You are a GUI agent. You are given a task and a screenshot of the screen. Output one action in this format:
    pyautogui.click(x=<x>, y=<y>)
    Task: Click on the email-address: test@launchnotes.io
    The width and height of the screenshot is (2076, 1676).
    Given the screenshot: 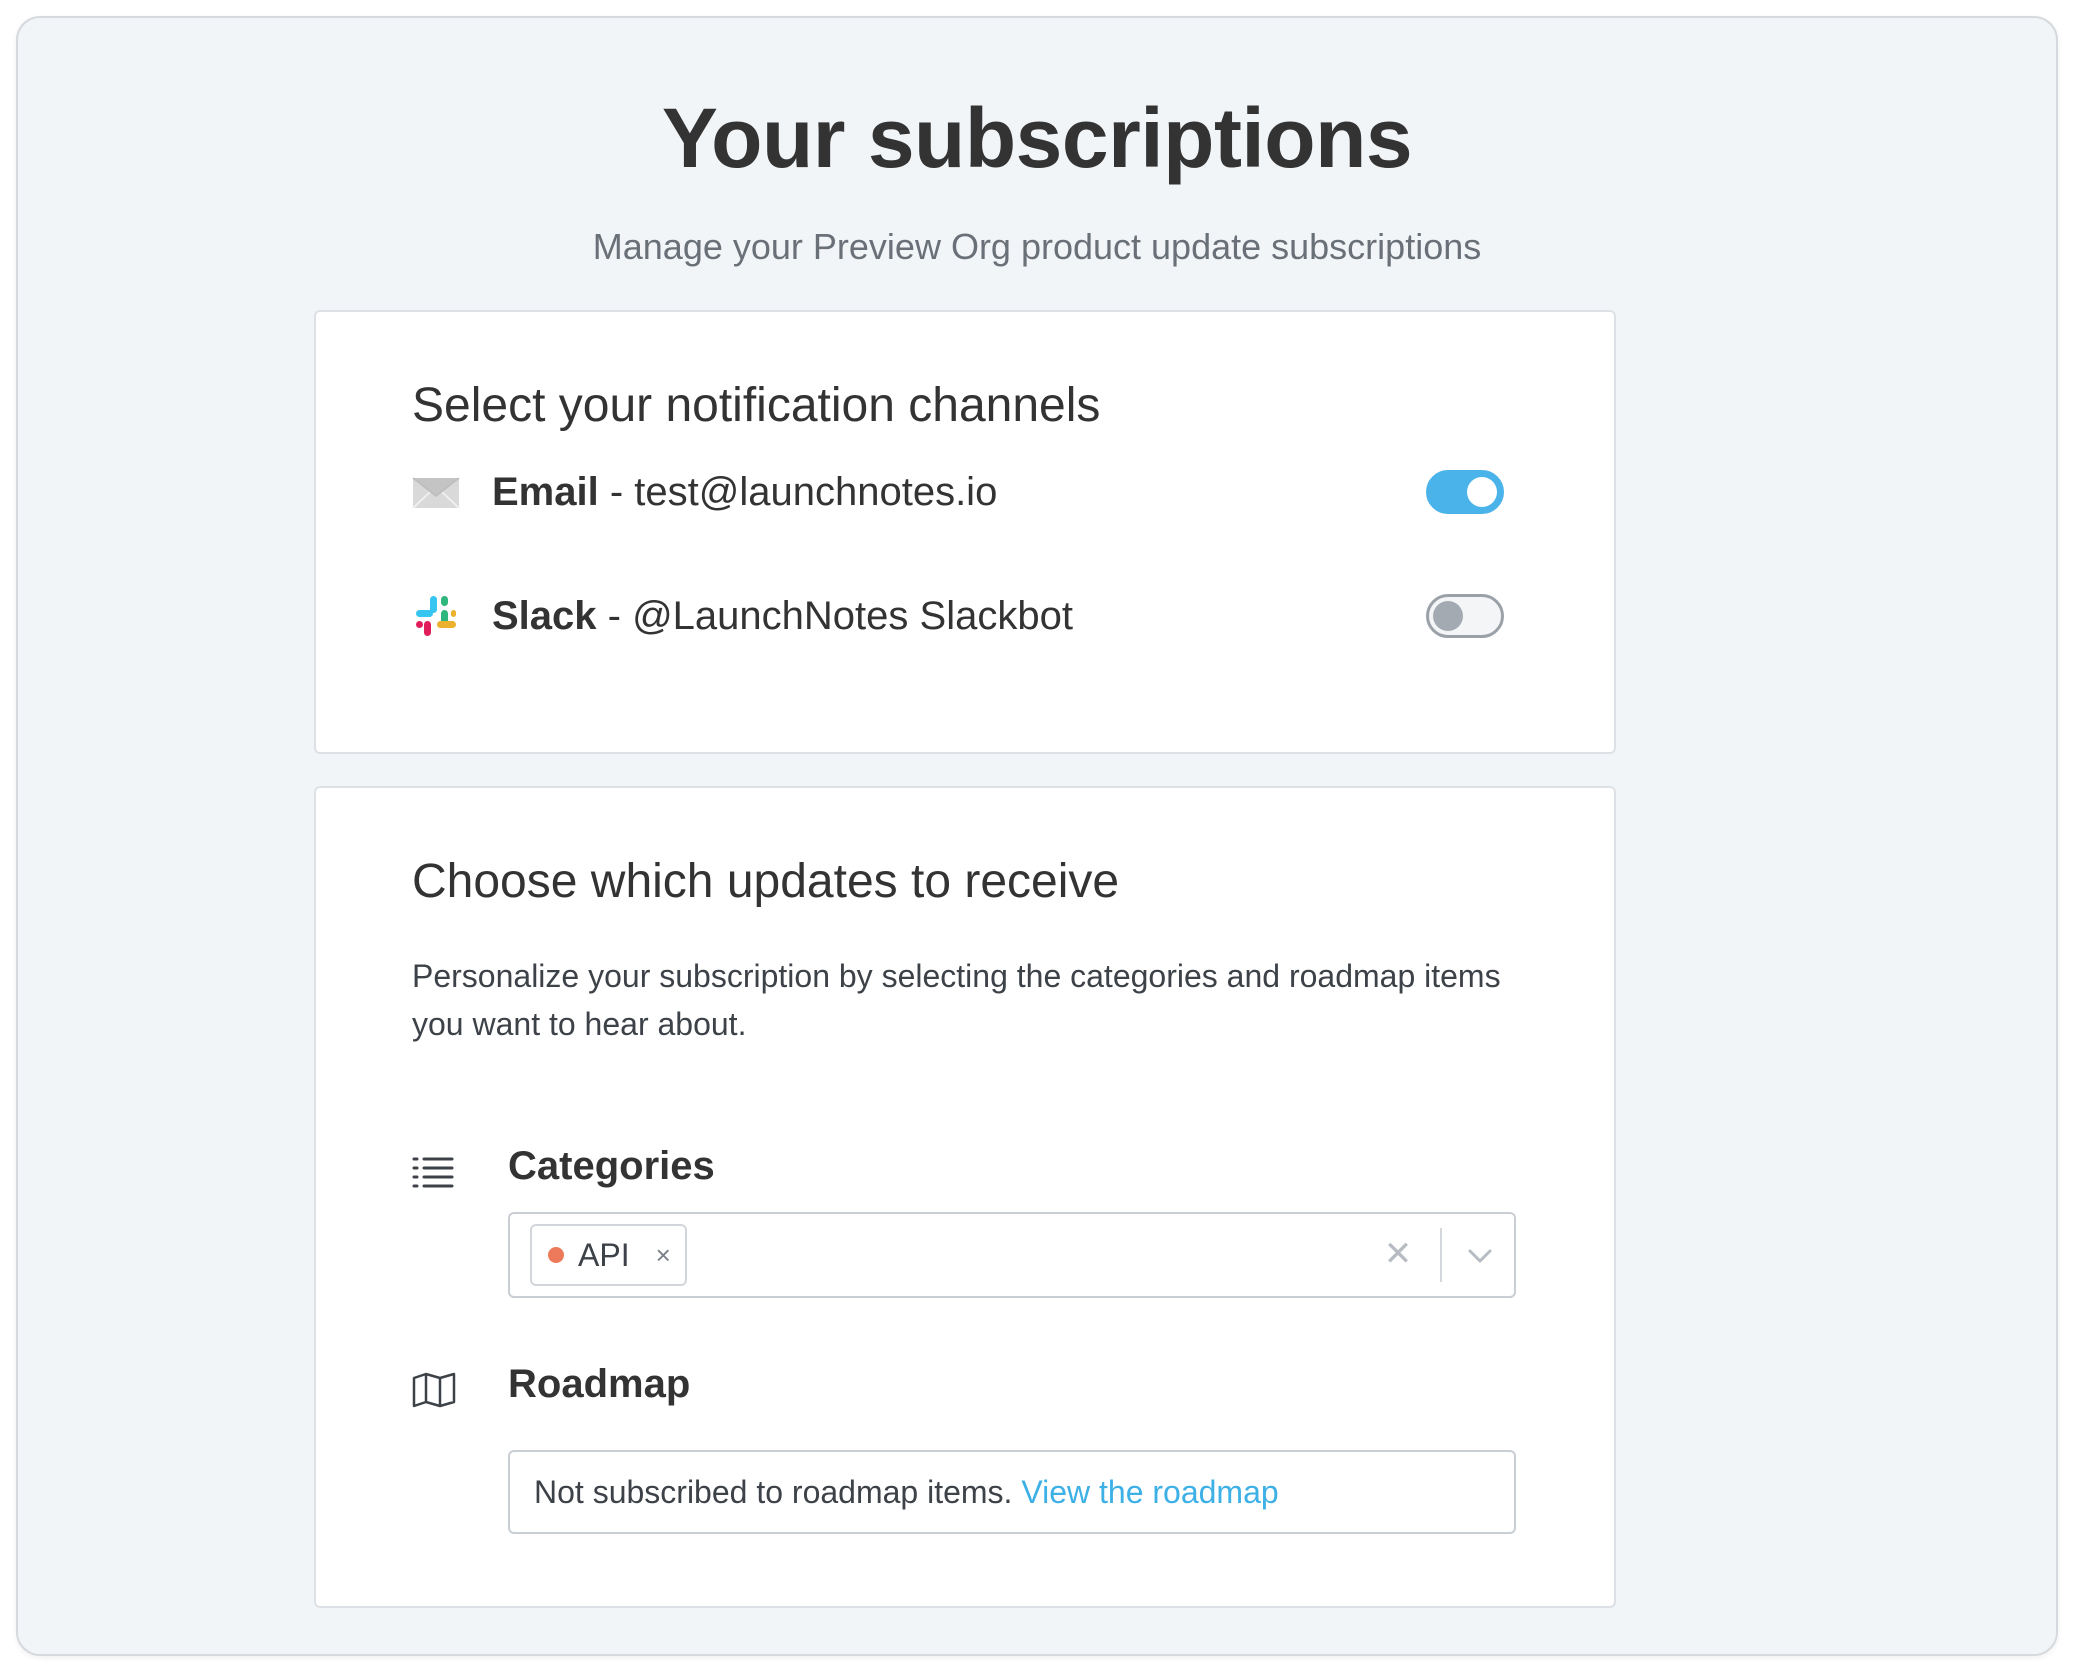 What is the action you would take?
    pyautogui.click(x=816, y=492)
    